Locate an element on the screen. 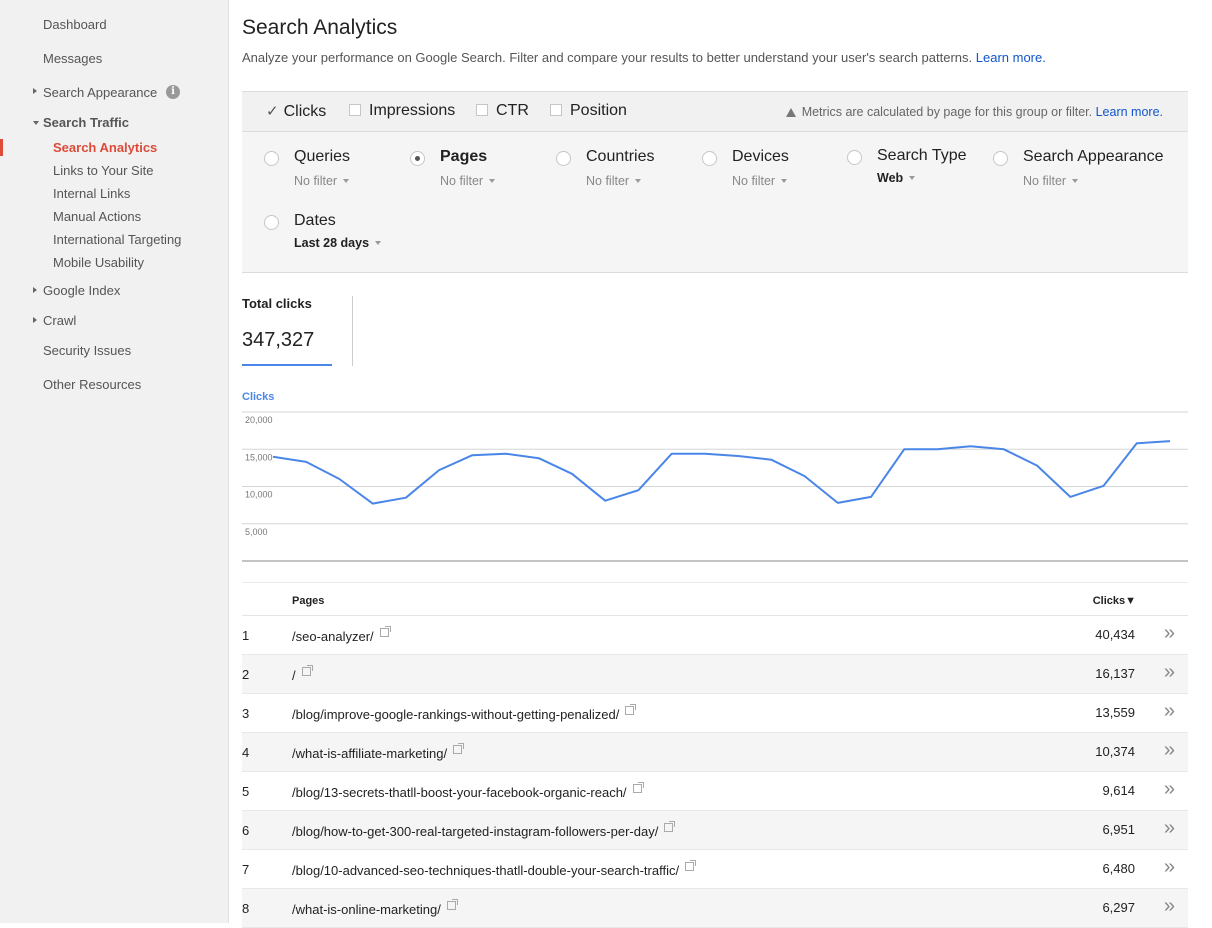 The image size is (1212, 928). row-page: /what-is-affiliate-marketing/ is located at coordinates (378, 752).